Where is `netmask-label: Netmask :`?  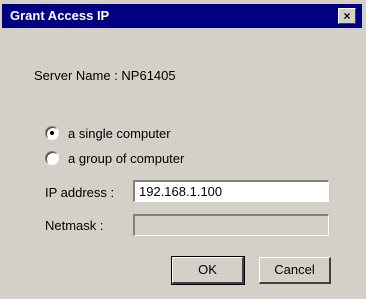 netmask-label: Netmask : is located at coordinates (74, 225).